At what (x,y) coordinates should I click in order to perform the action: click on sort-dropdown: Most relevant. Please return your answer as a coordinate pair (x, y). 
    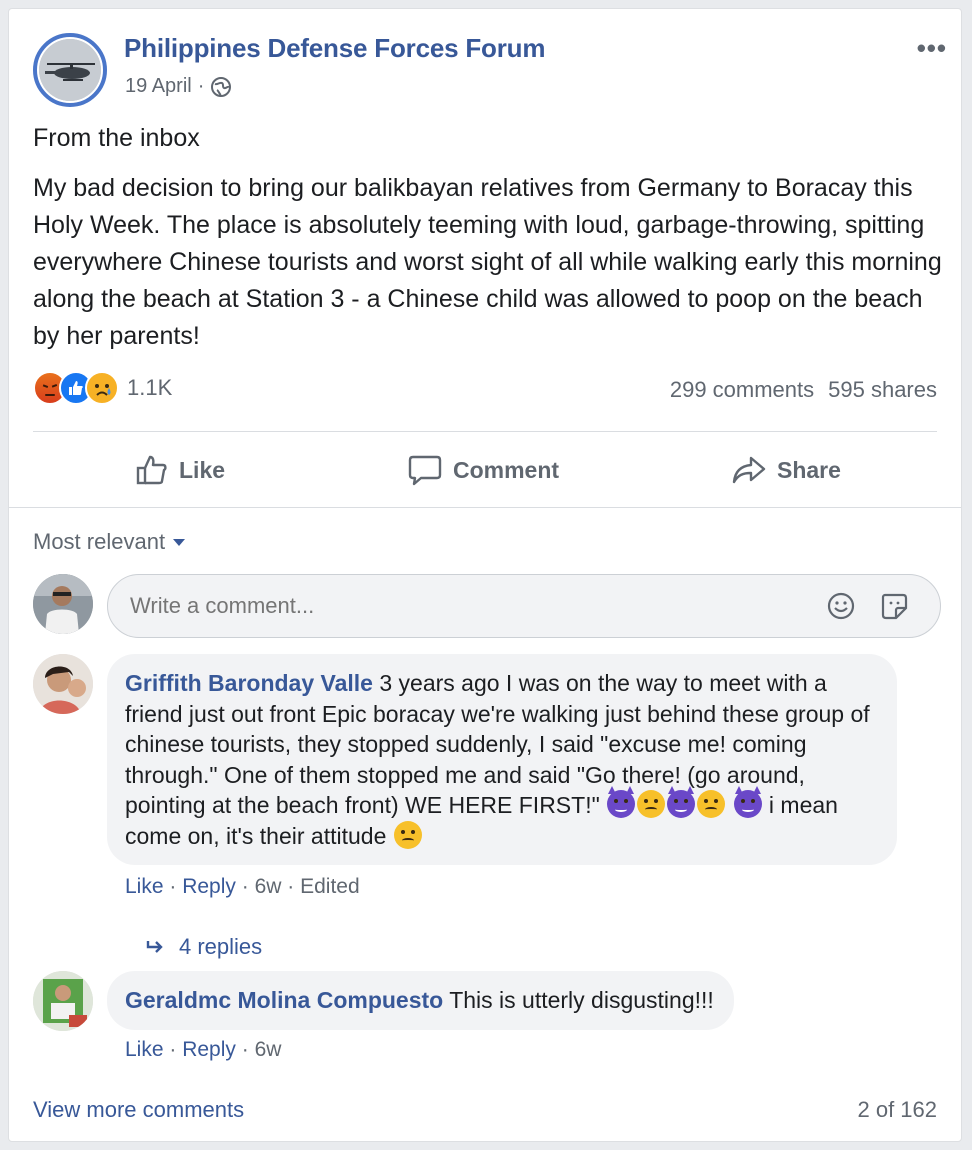
    Looking at the image, I should click on (109, 542).